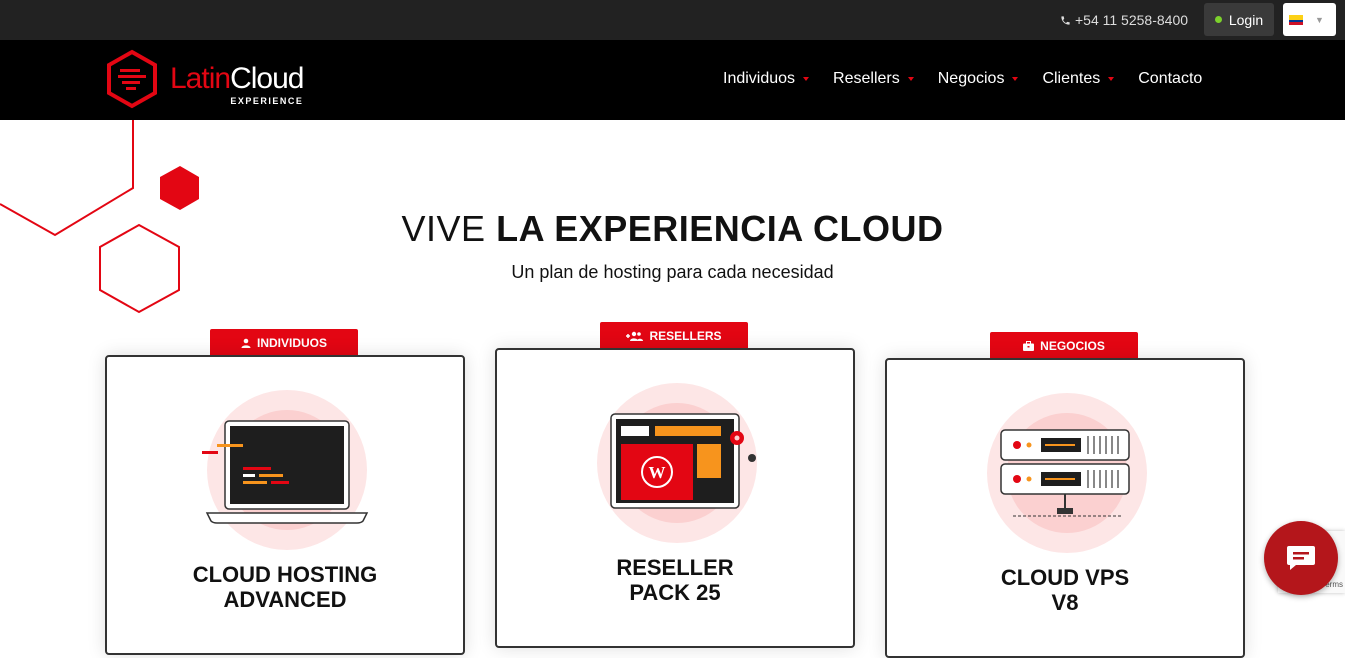 Image resolution: width=1345 pixels, height=658 pixels. I want to click on nav-item-resellers: Resellers, so click(873, 79).